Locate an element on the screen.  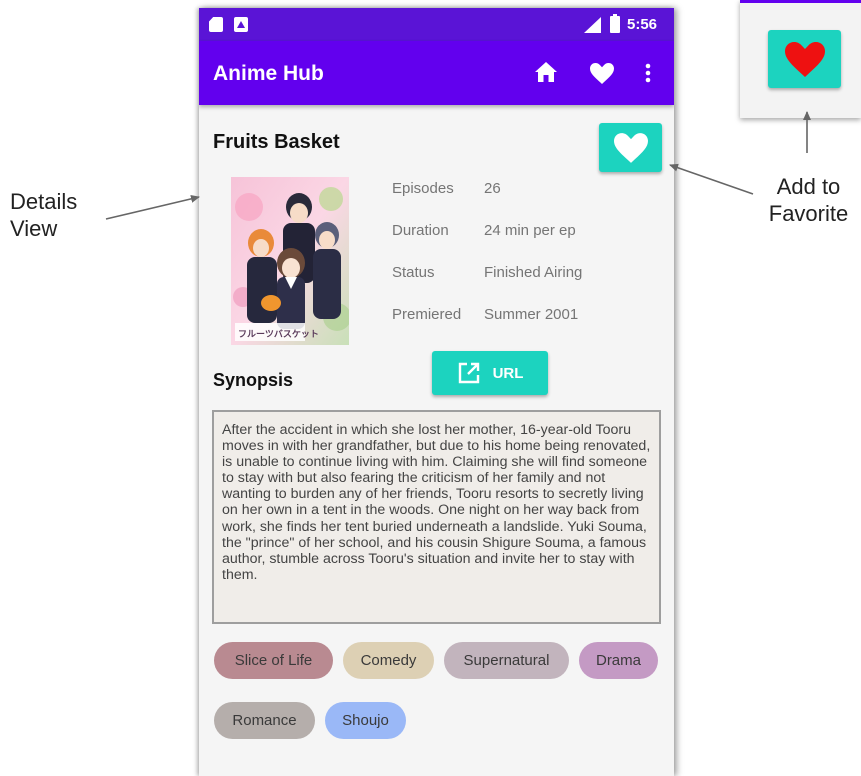
details-view-arrow is located at coordinates (152, 207).